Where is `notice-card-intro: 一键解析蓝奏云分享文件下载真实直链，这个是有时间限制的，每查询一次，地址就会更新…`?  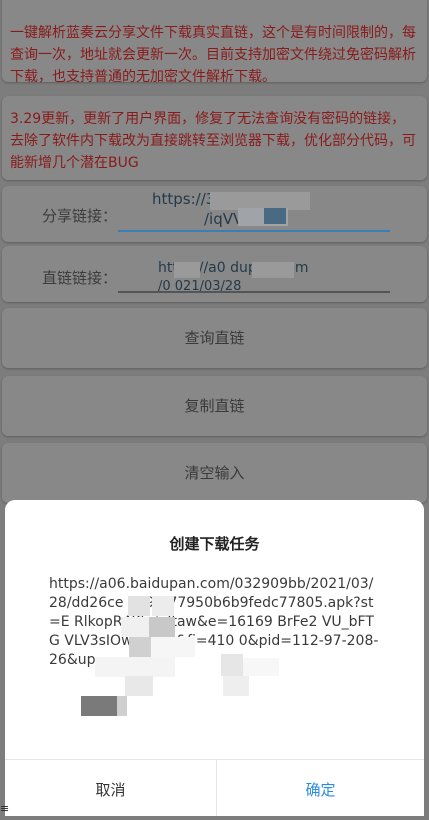 notice-card-intro: 一键解析蓝奏云分享文件下载真实直链，这个是有时间限制的，每查询一次，地址就会更新… is located at coordinates (214, 42).